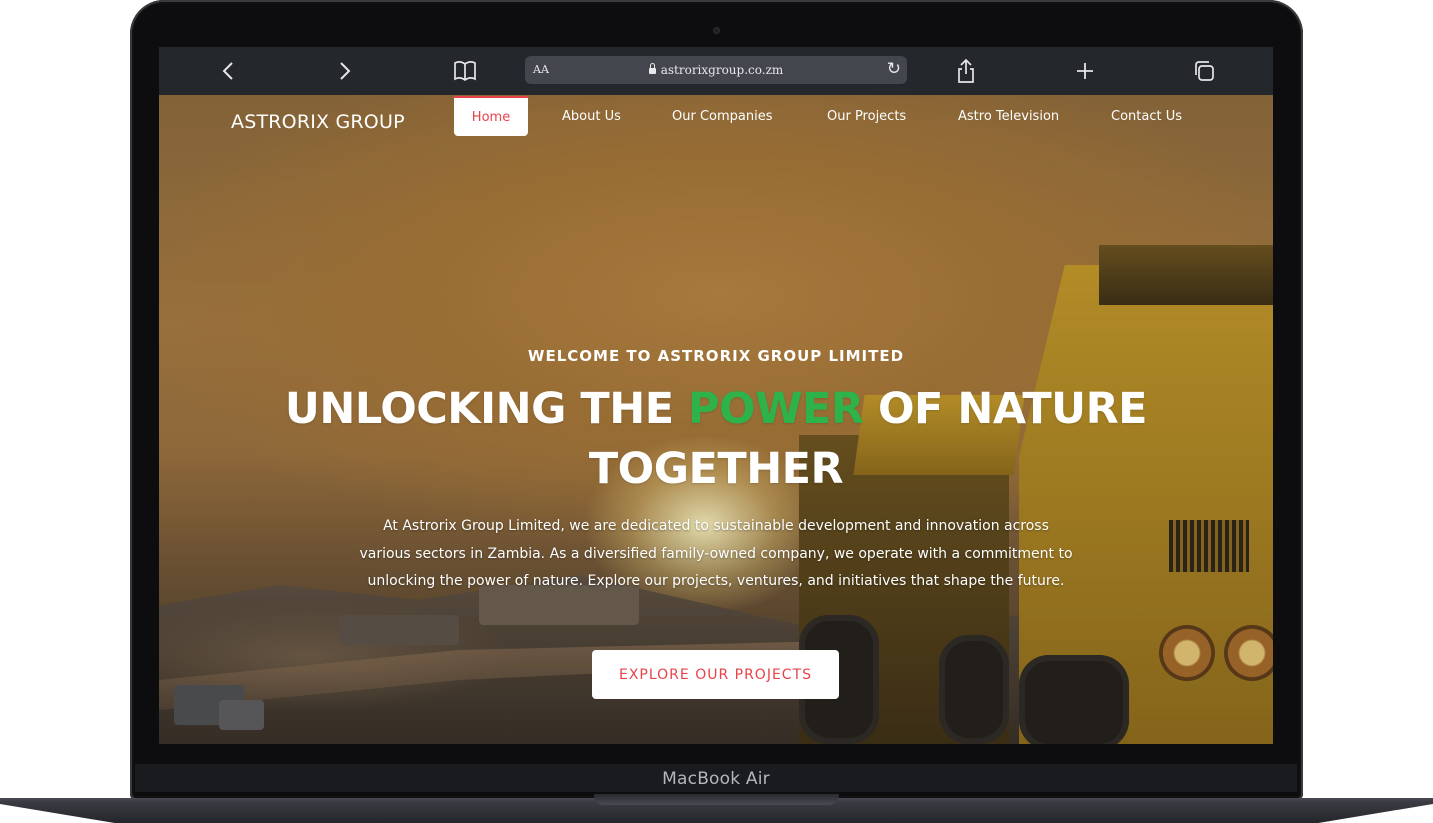  I want to click on bookmarks-icon, so click(465, 71).